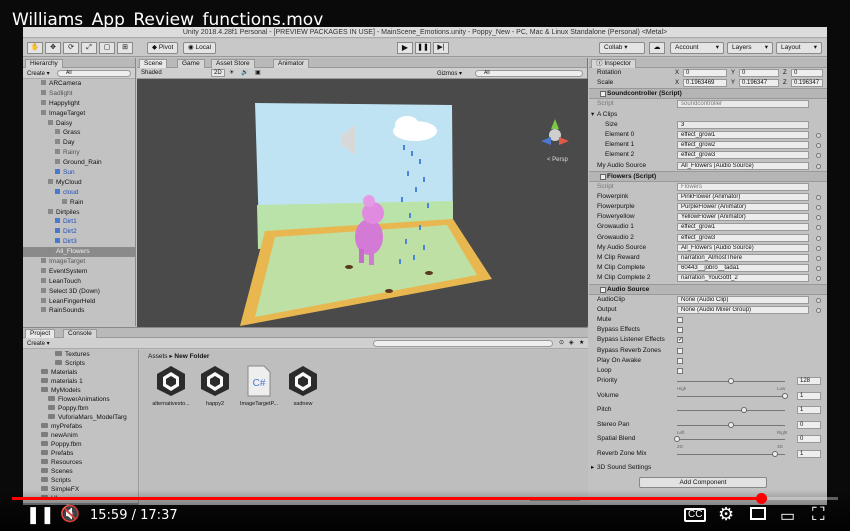 This screenshot has width=850, height=531. I want to click on flowers-field-value: All_Flowers (Audio Source), so click(743, 247).